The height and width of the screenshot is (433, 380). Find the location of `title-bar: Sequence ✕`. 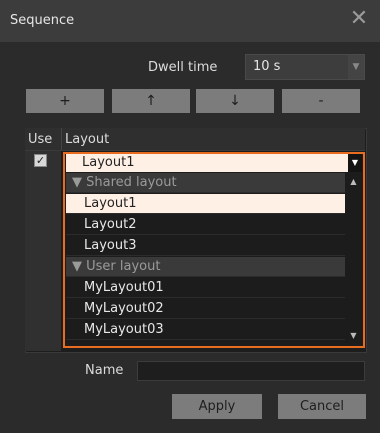

title-bar: Sequence ✕ is located at coordinates (190, 21).